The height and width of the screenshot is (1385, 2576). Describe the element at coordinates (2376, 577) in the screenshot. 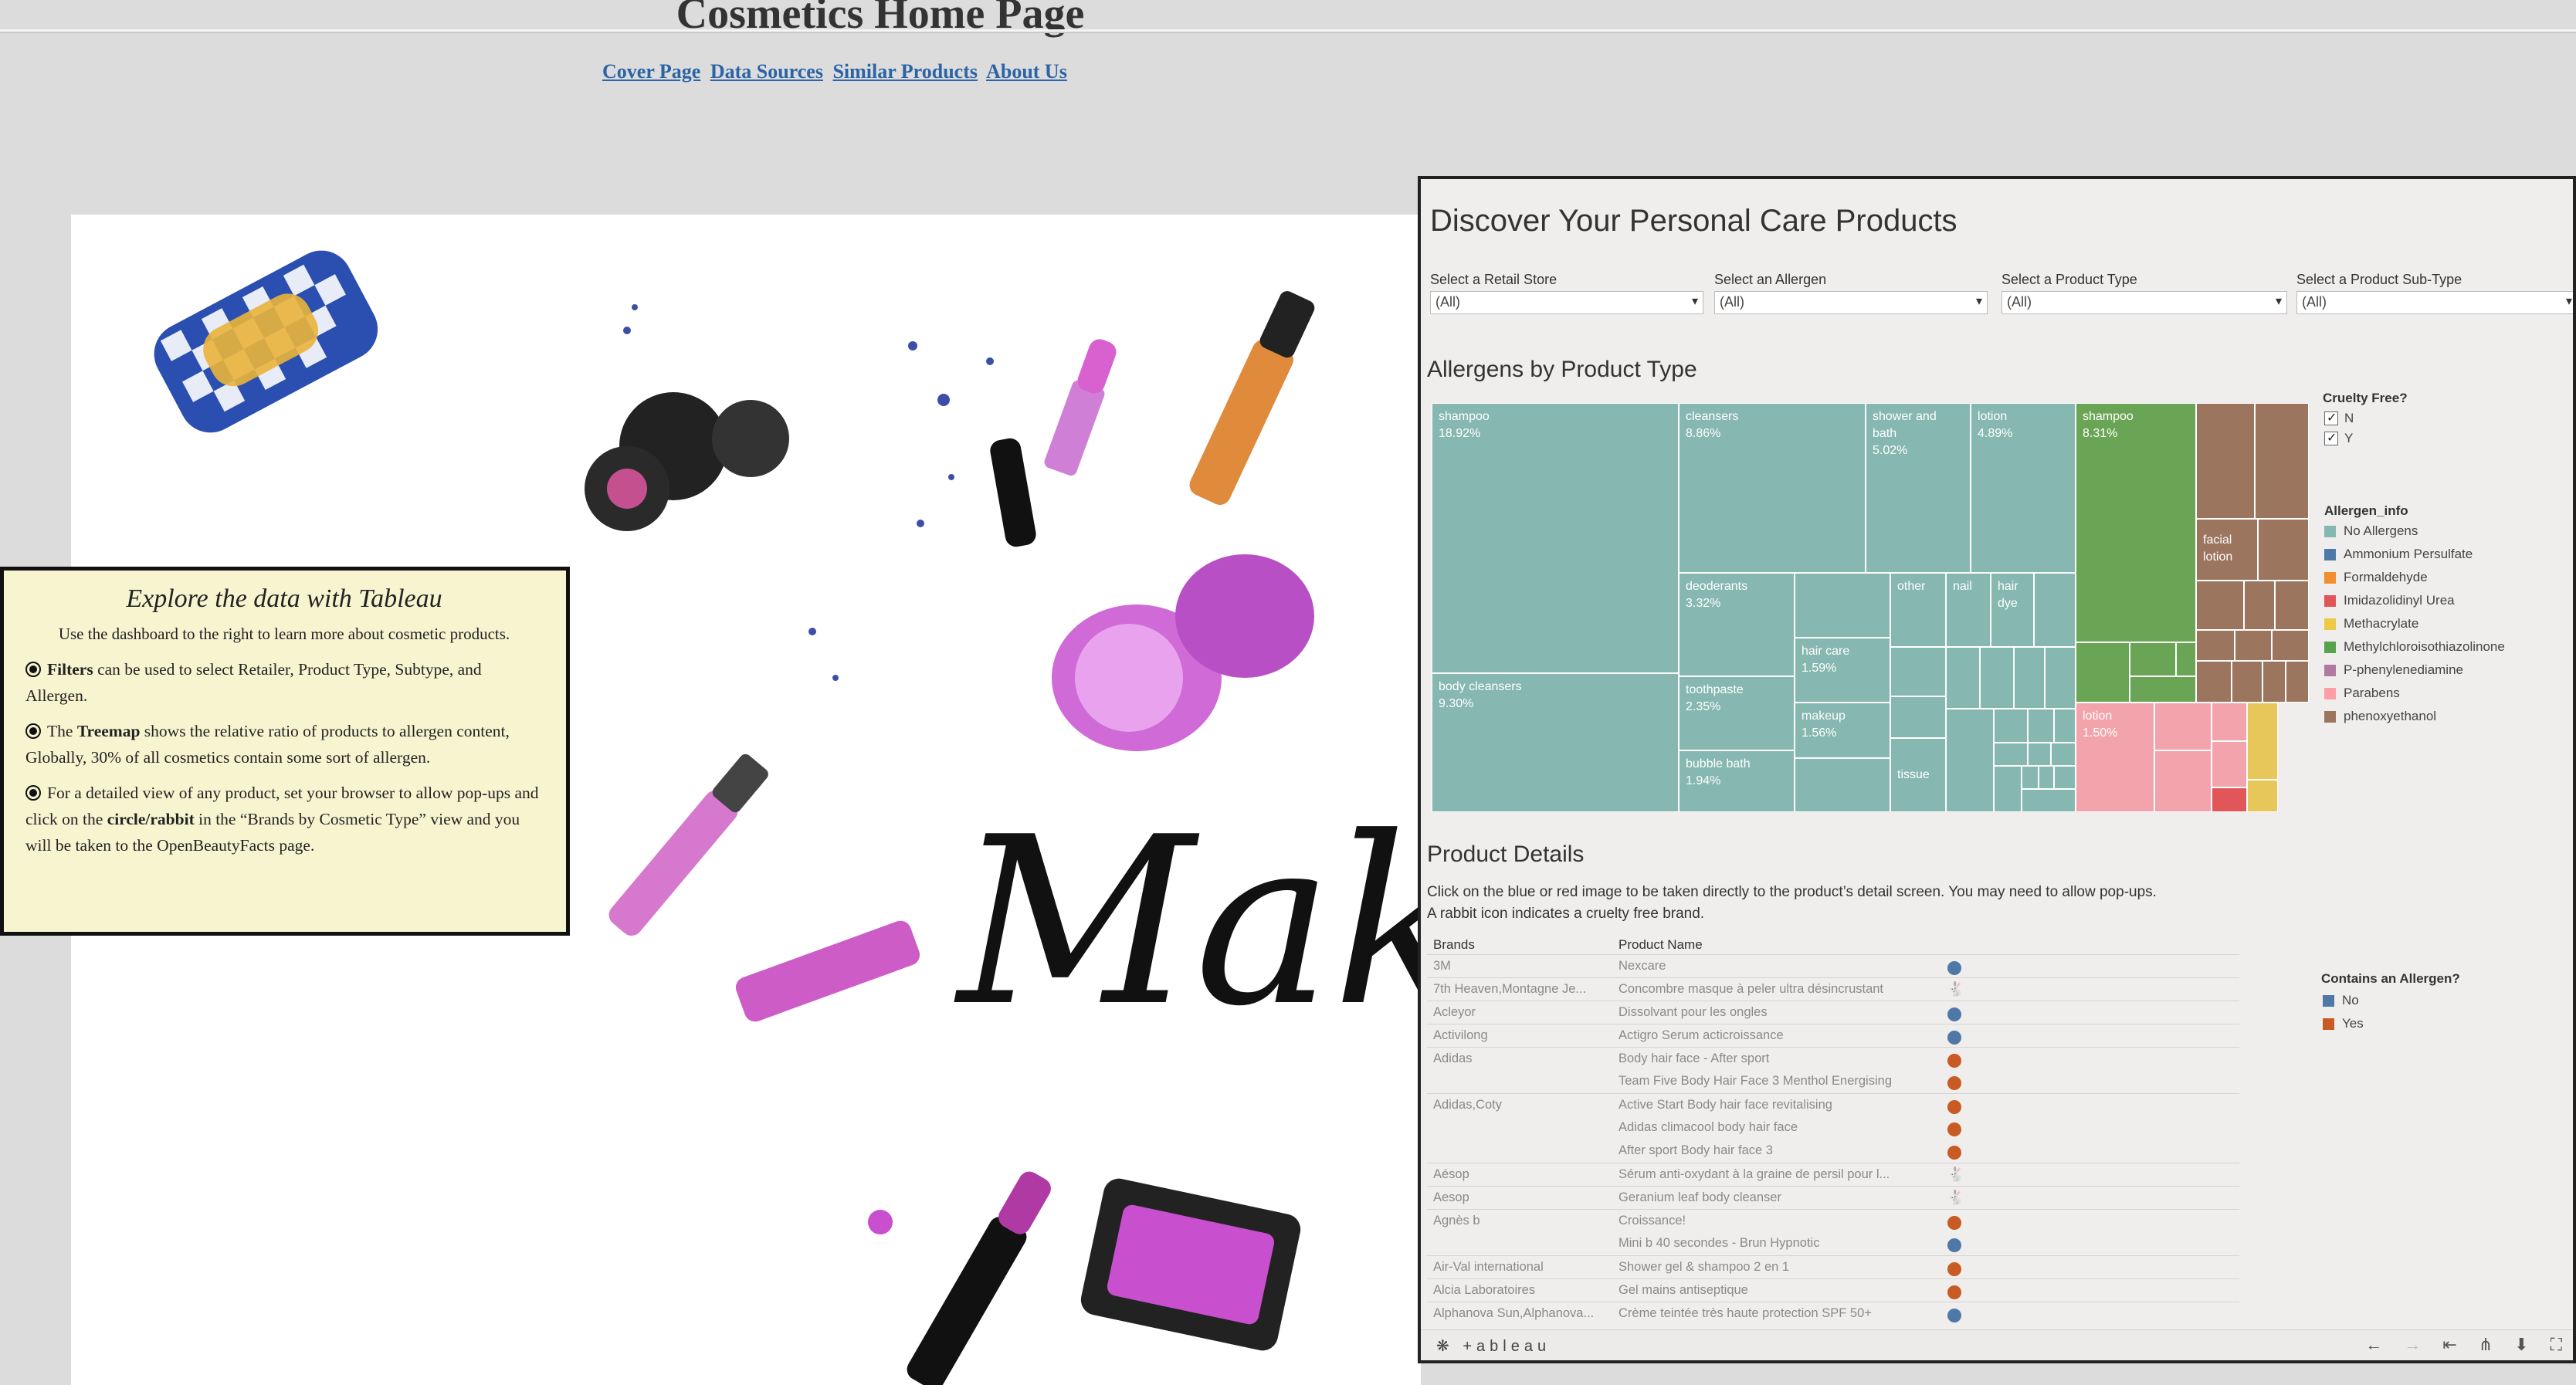

I see `allergen-legend-item: Formaldehyde` at that location.